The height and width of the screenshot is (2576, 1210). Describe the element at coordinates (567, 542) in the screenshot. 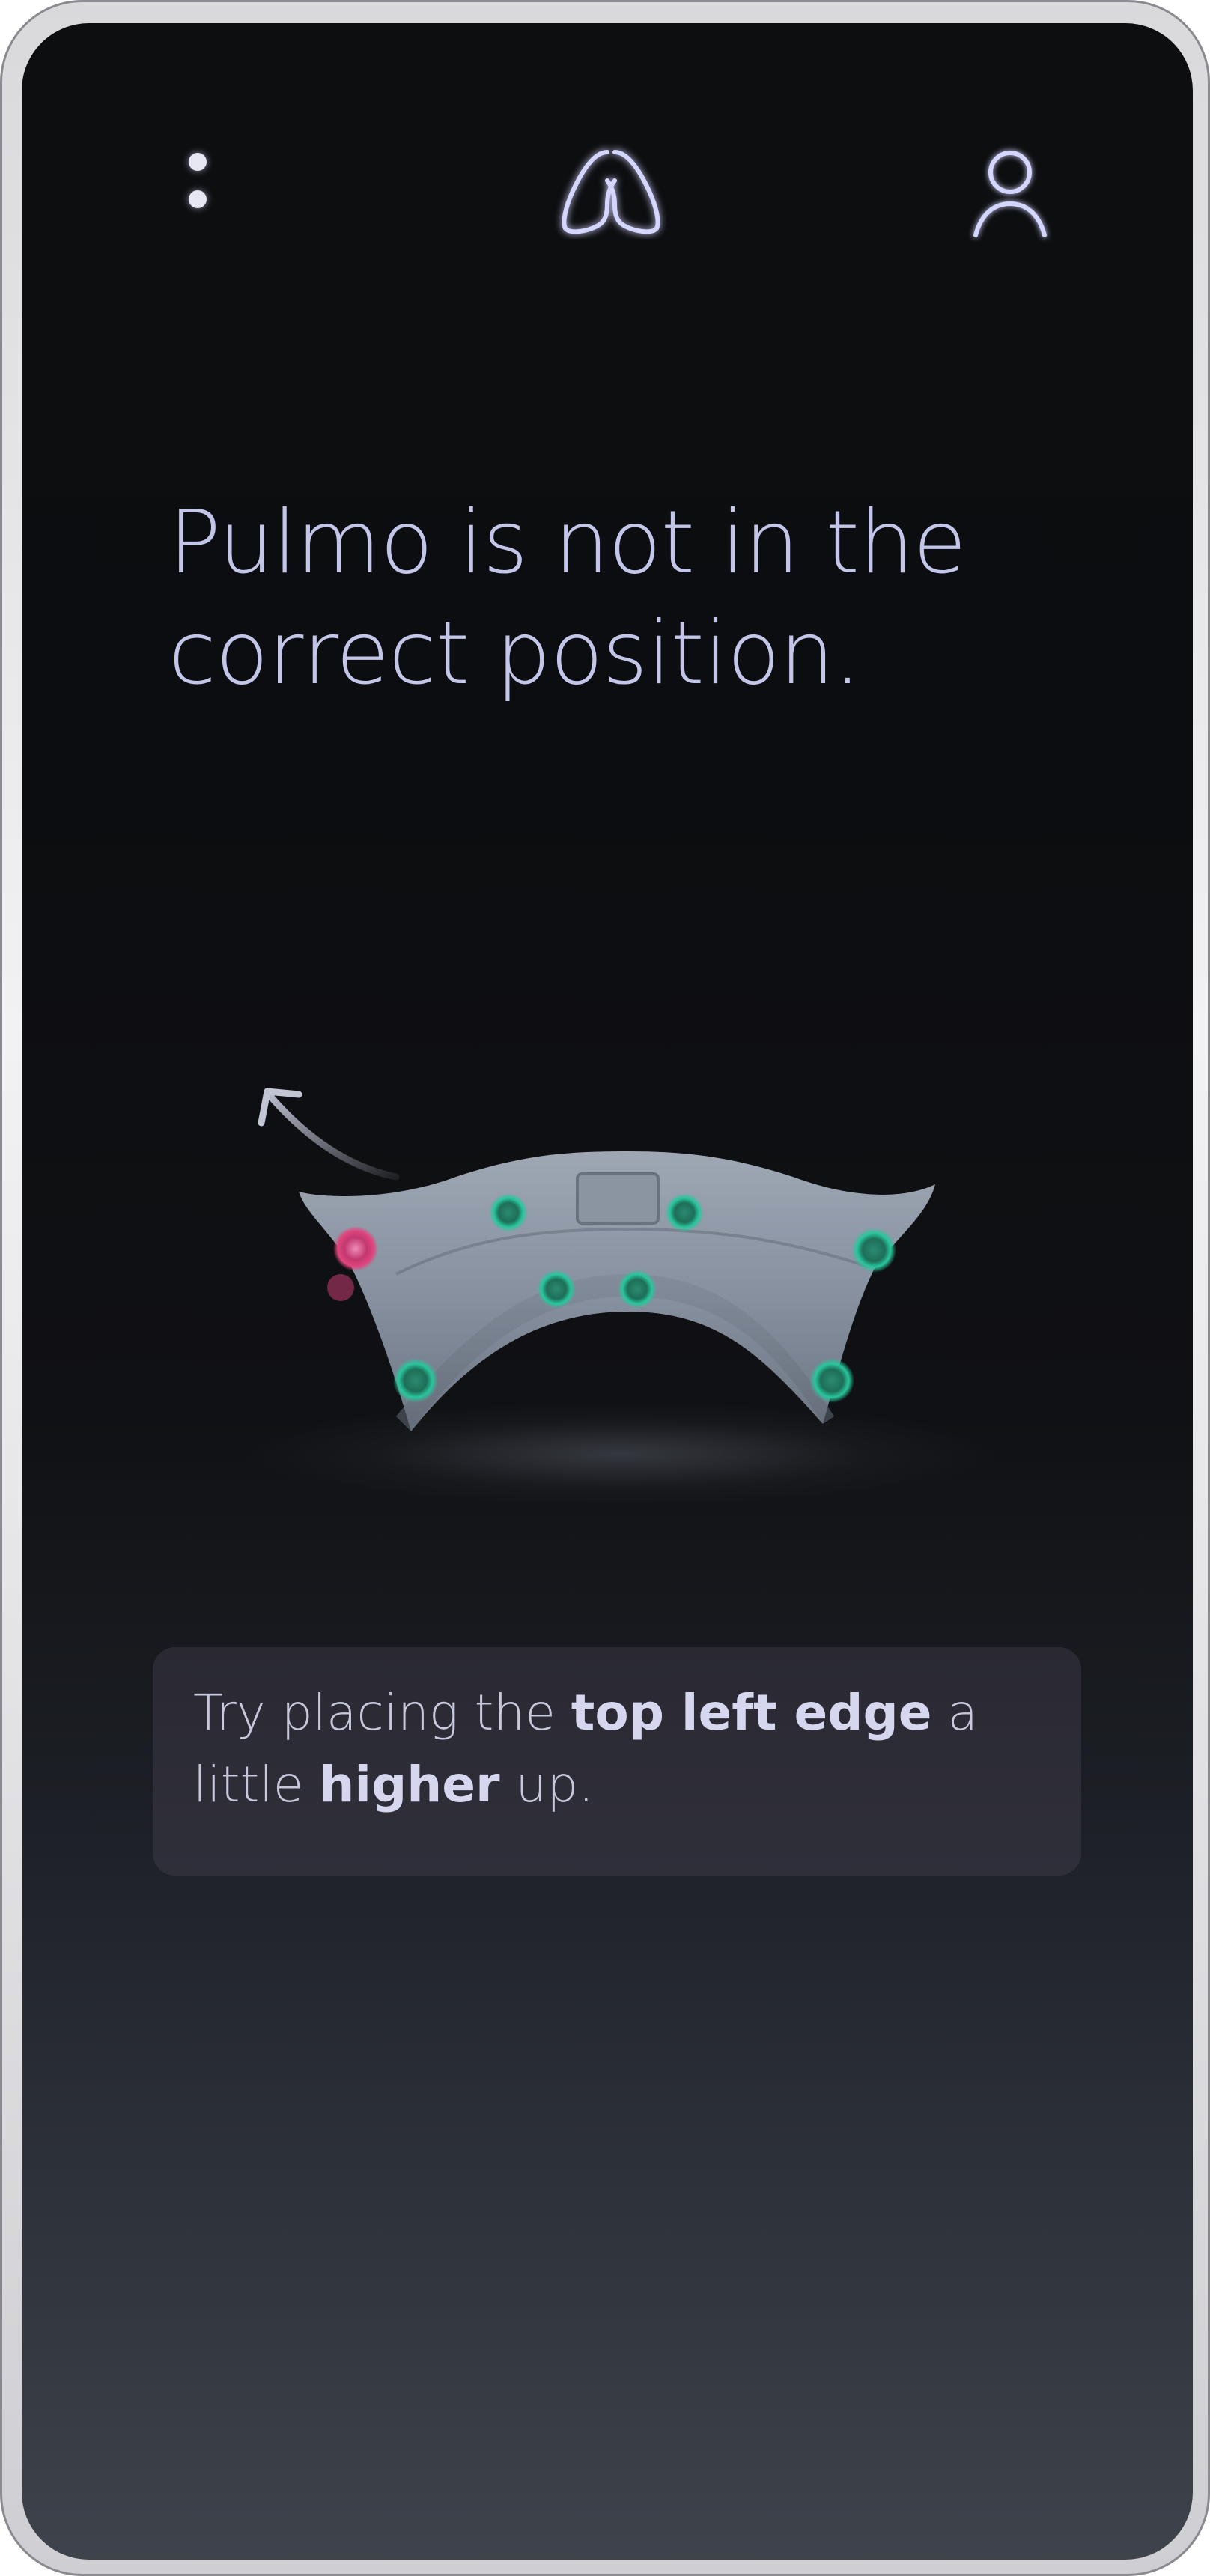

I see `title-line-1: Pulmo is not in the` at that location.